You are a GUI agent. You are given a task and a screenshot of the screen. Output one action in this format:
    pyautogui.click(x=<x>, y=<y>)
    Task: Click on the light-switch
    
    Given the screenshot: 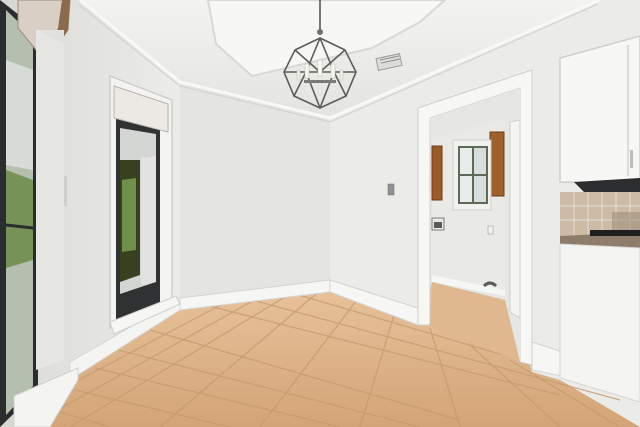 What is the action you would take?
    pyautogui.click(x=391, y=189)
    